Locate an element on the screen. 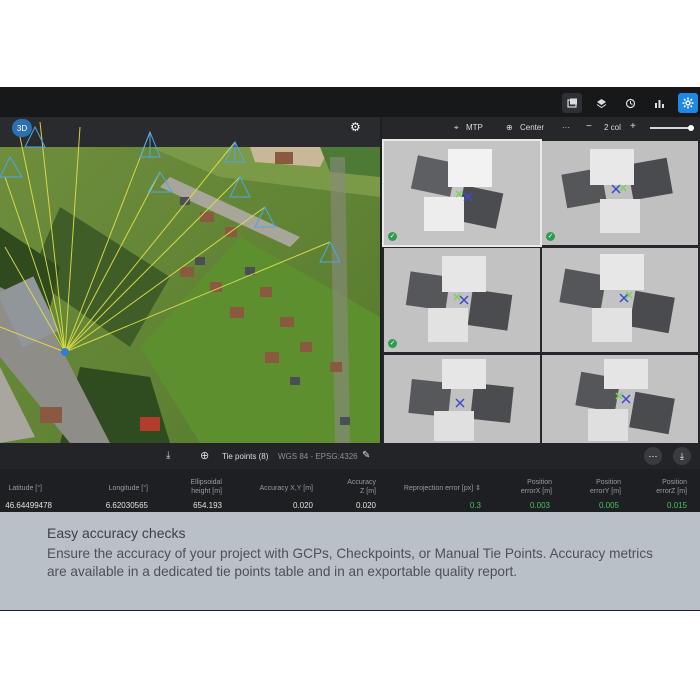  col-longitude: Longitude [°] is located at coordinates (128, 488).